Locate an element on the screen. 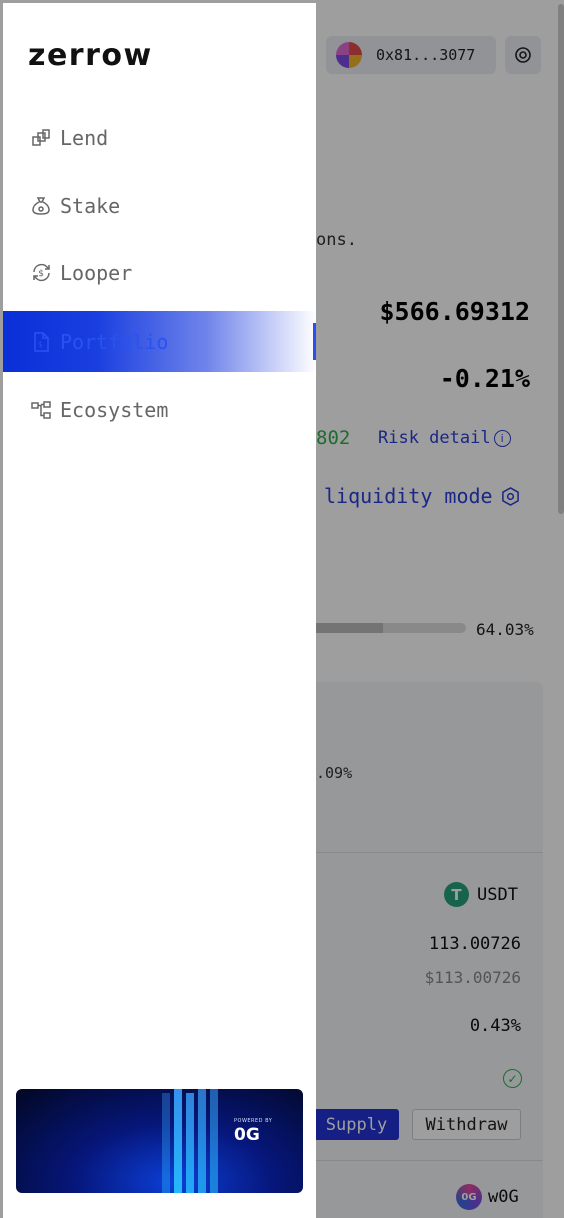  nav-item-label: Ecosystem is located at coordinates (114, 409).